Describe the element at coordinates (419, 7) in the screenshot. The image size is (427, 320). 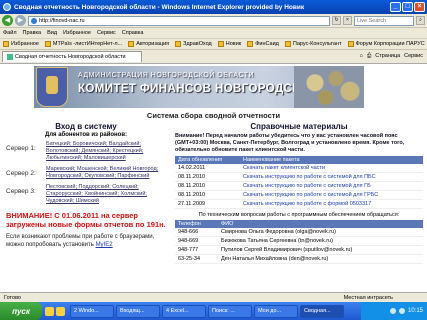
I see `close-button: ×` at that location.